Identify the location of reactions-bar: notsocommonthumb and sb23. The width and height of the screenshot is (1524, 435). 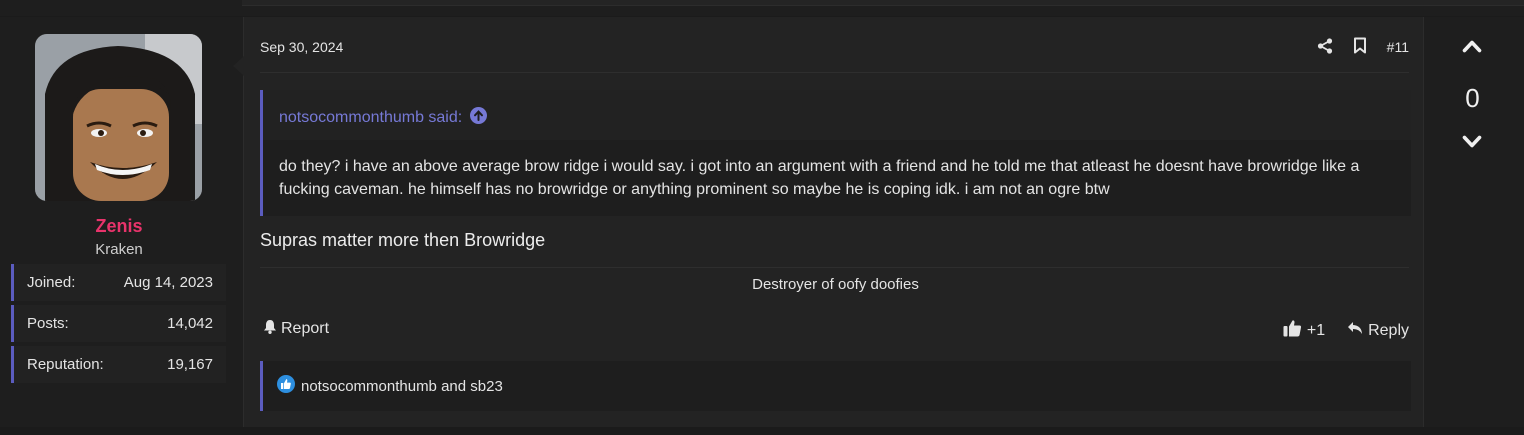
(835, 386).